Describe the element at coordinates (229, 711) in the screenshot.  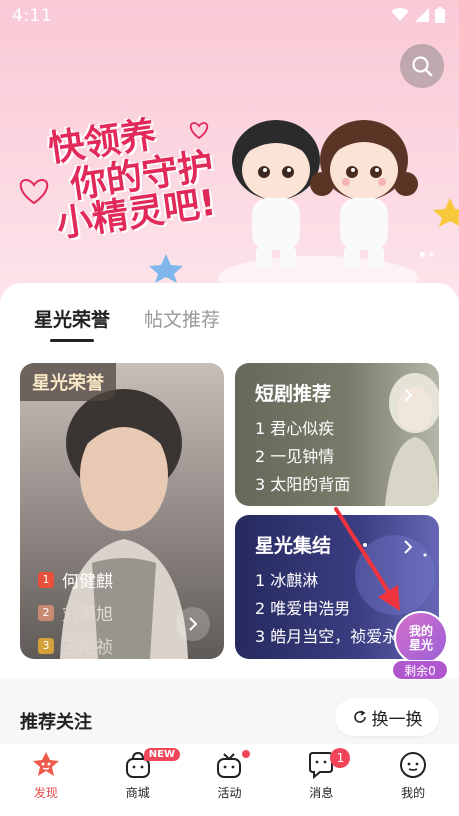
I see `recommend-follow-section: 推荐关注 换一换` at that location.